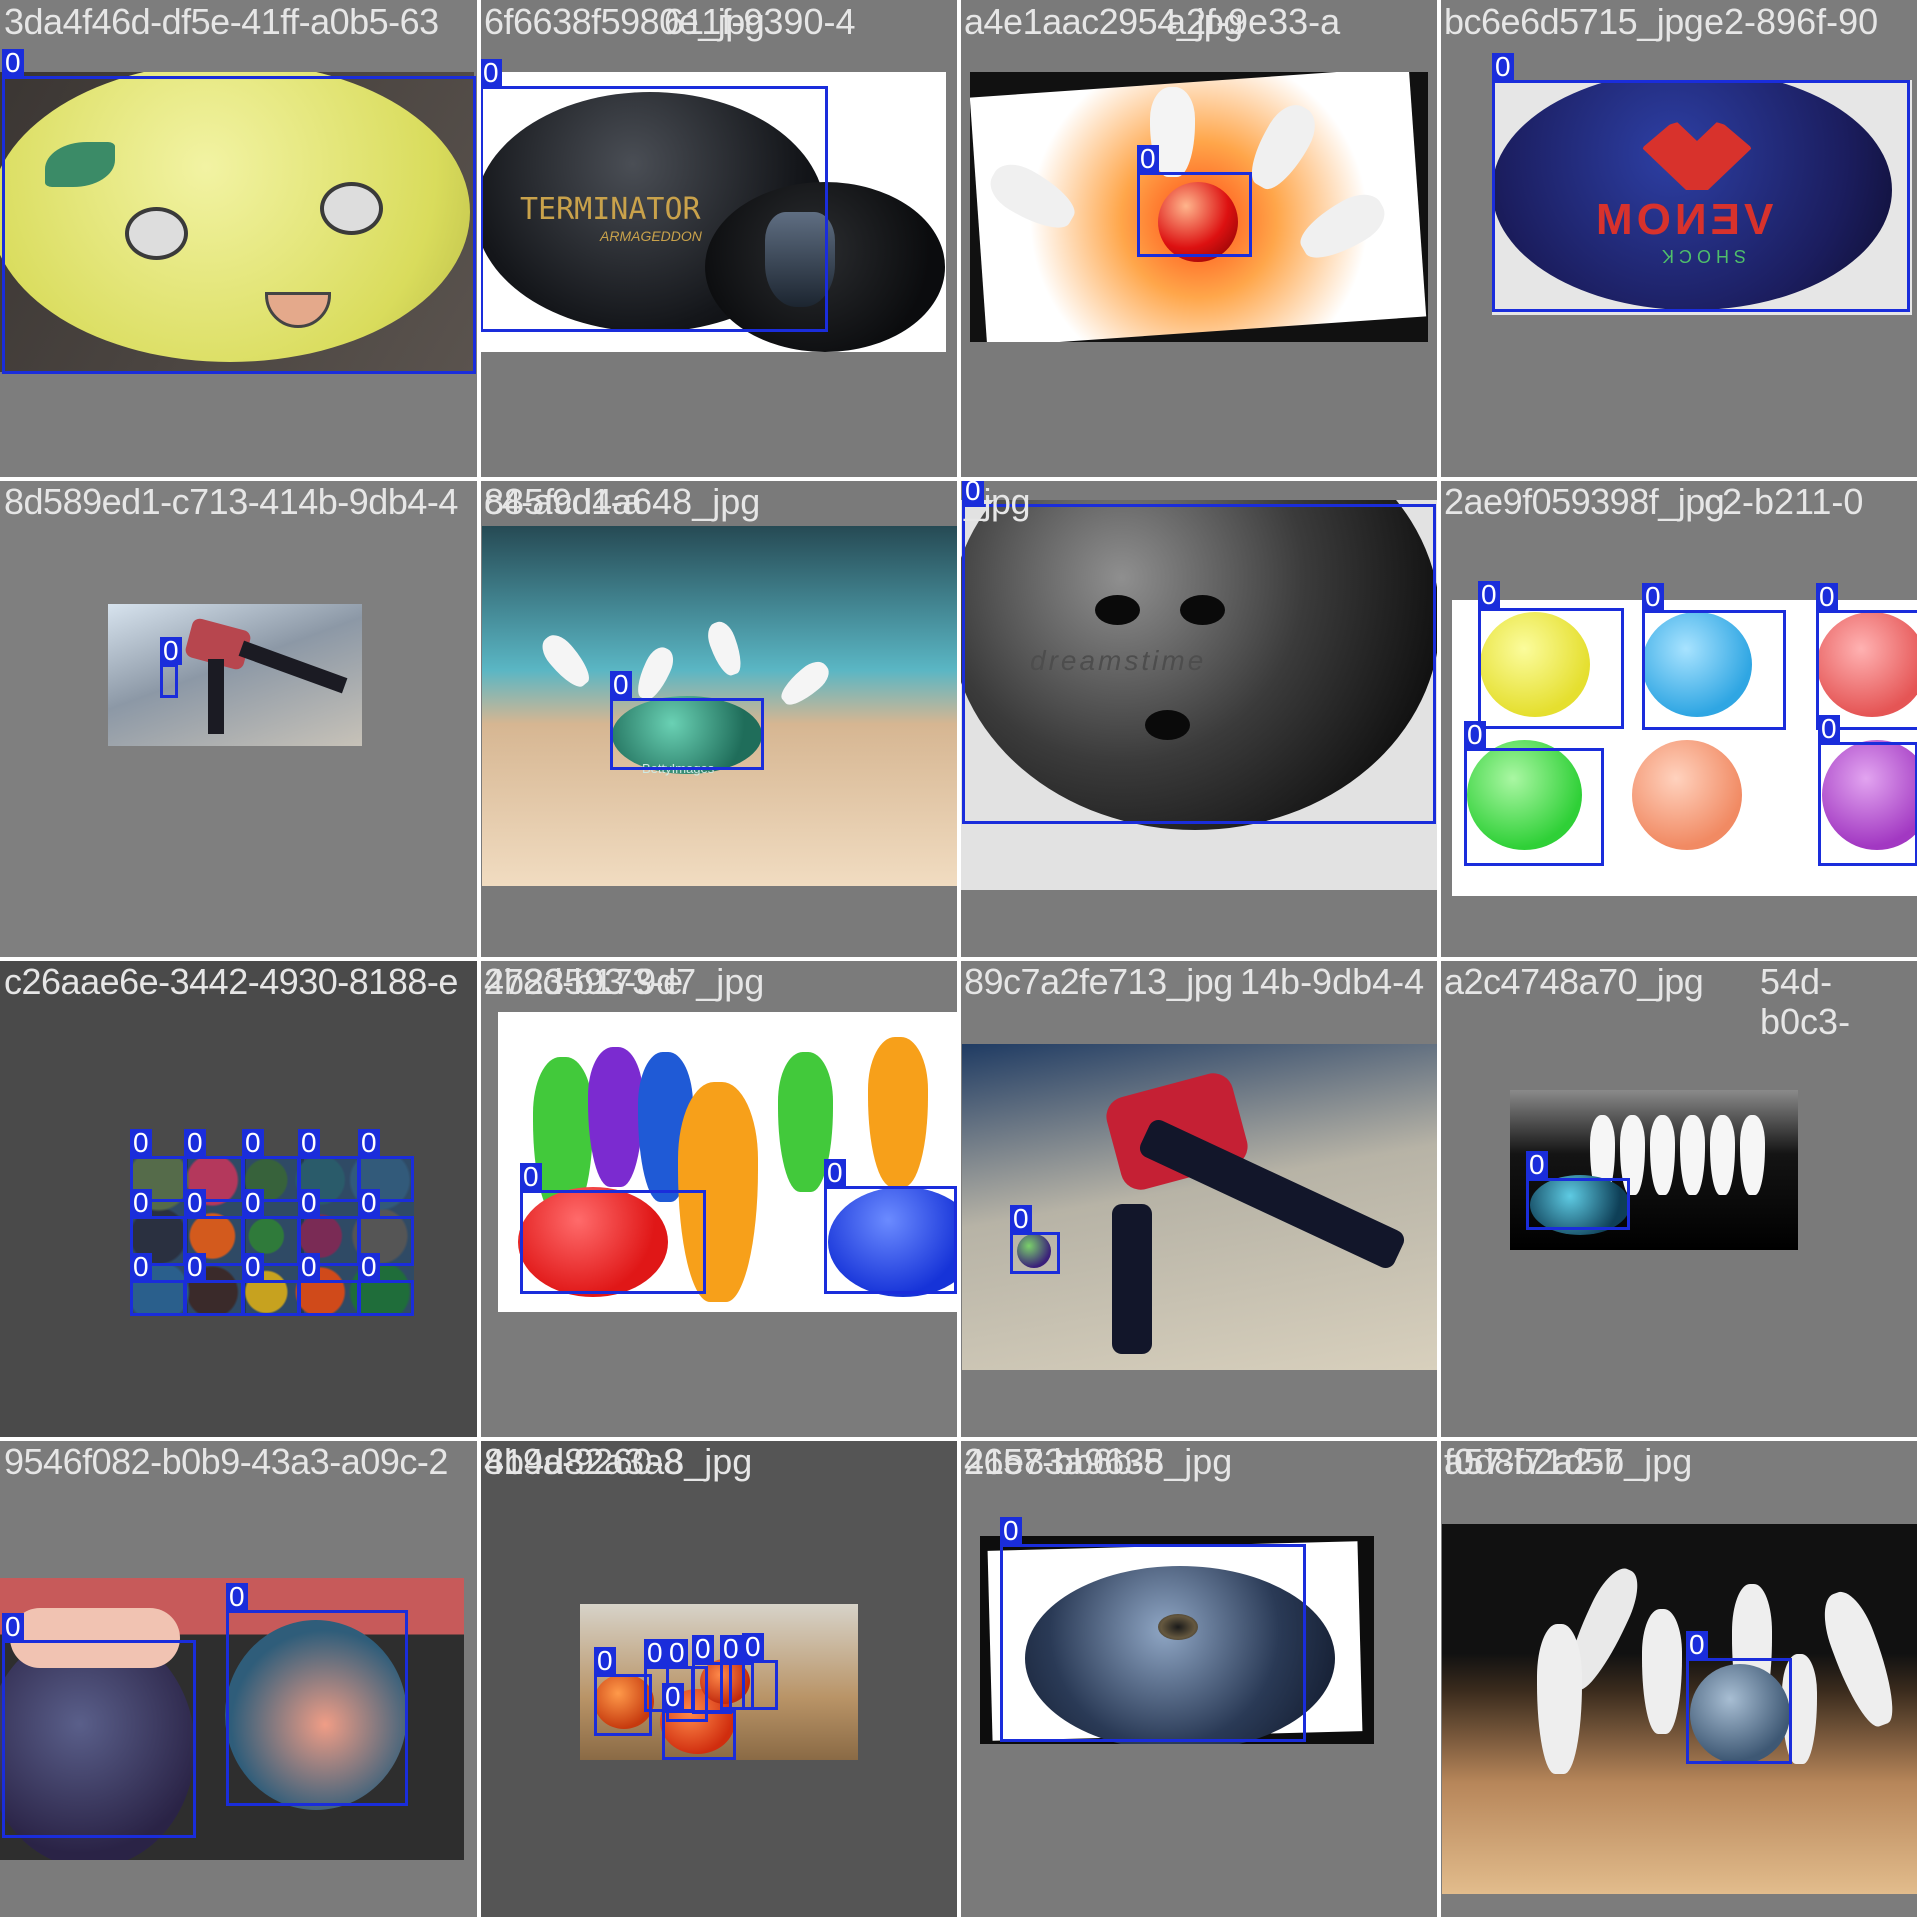 The width and height of the screenshot is (1920, 1920). Describe the element at coordinates (718, 238) in the screenshot. I see `tile-2: 6f6638f5980e_jpg TERMINATOR ARMAGEDDON 0` at that location.